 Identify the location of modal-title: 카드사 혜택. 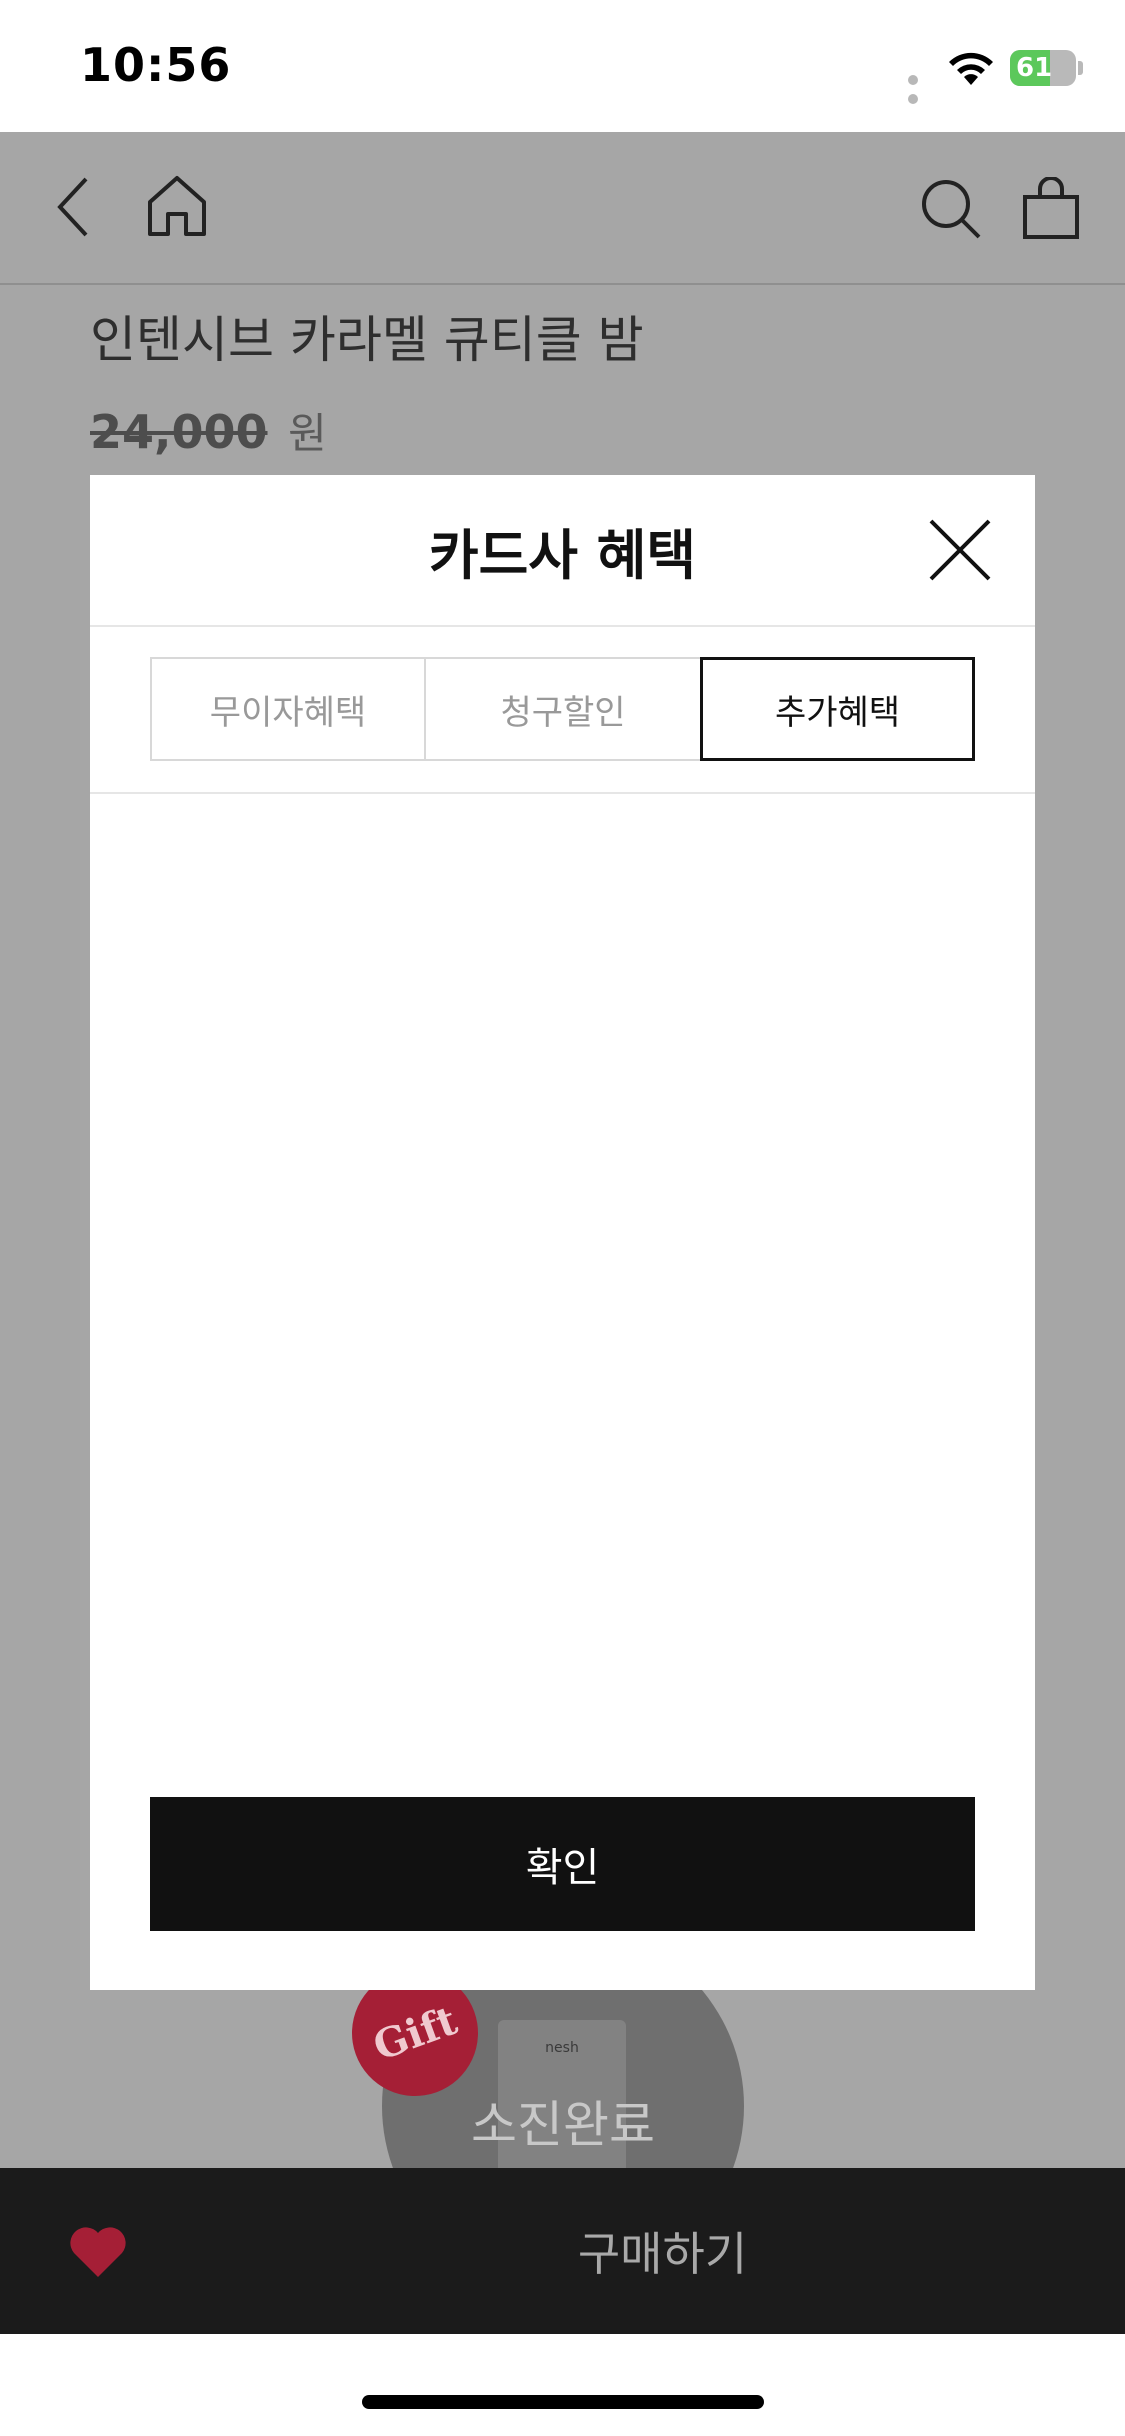
(562, 555).